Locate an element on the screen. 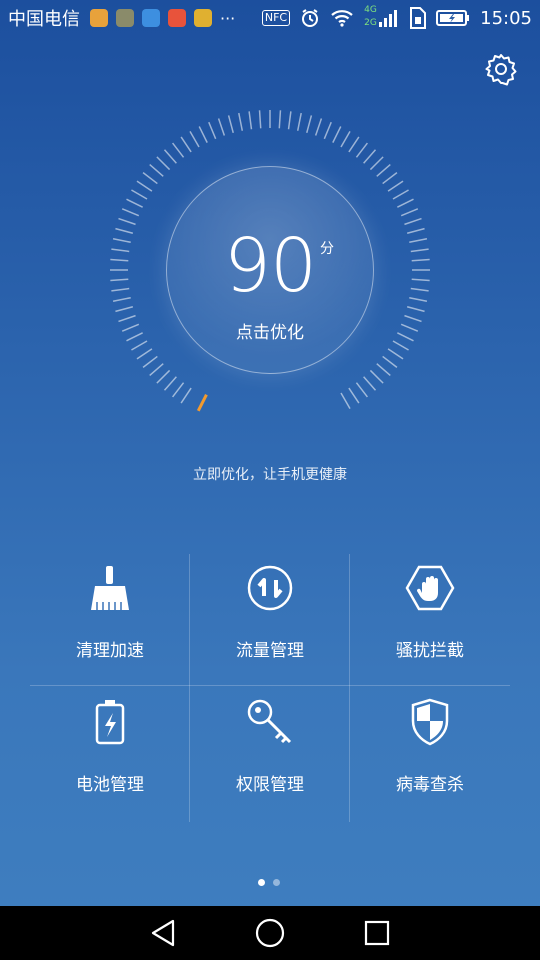  broom-icon is located at coordinates (110, 588).